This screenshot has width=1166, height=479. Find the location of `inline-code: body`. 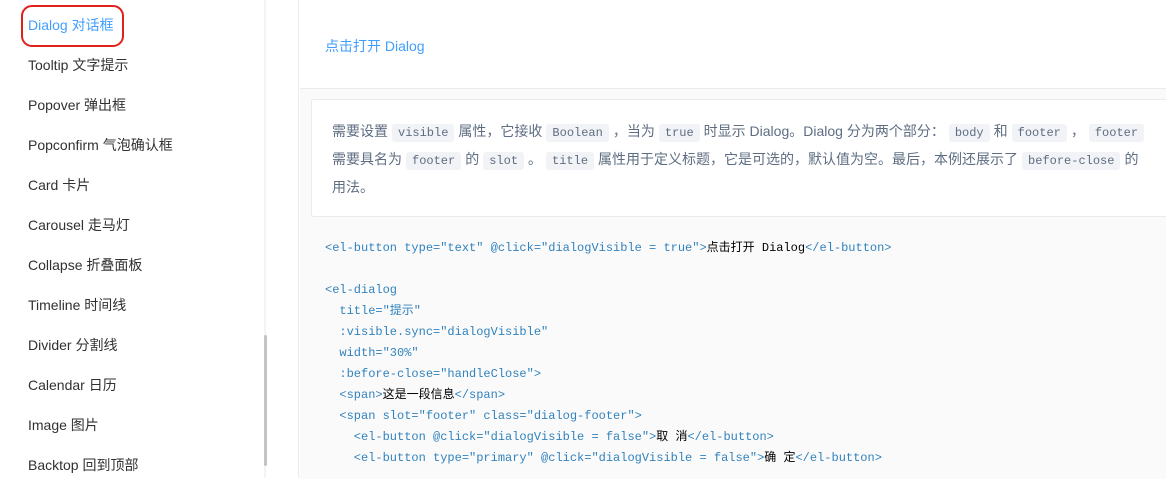

inline-code: body is located at coordinates (969, 133).